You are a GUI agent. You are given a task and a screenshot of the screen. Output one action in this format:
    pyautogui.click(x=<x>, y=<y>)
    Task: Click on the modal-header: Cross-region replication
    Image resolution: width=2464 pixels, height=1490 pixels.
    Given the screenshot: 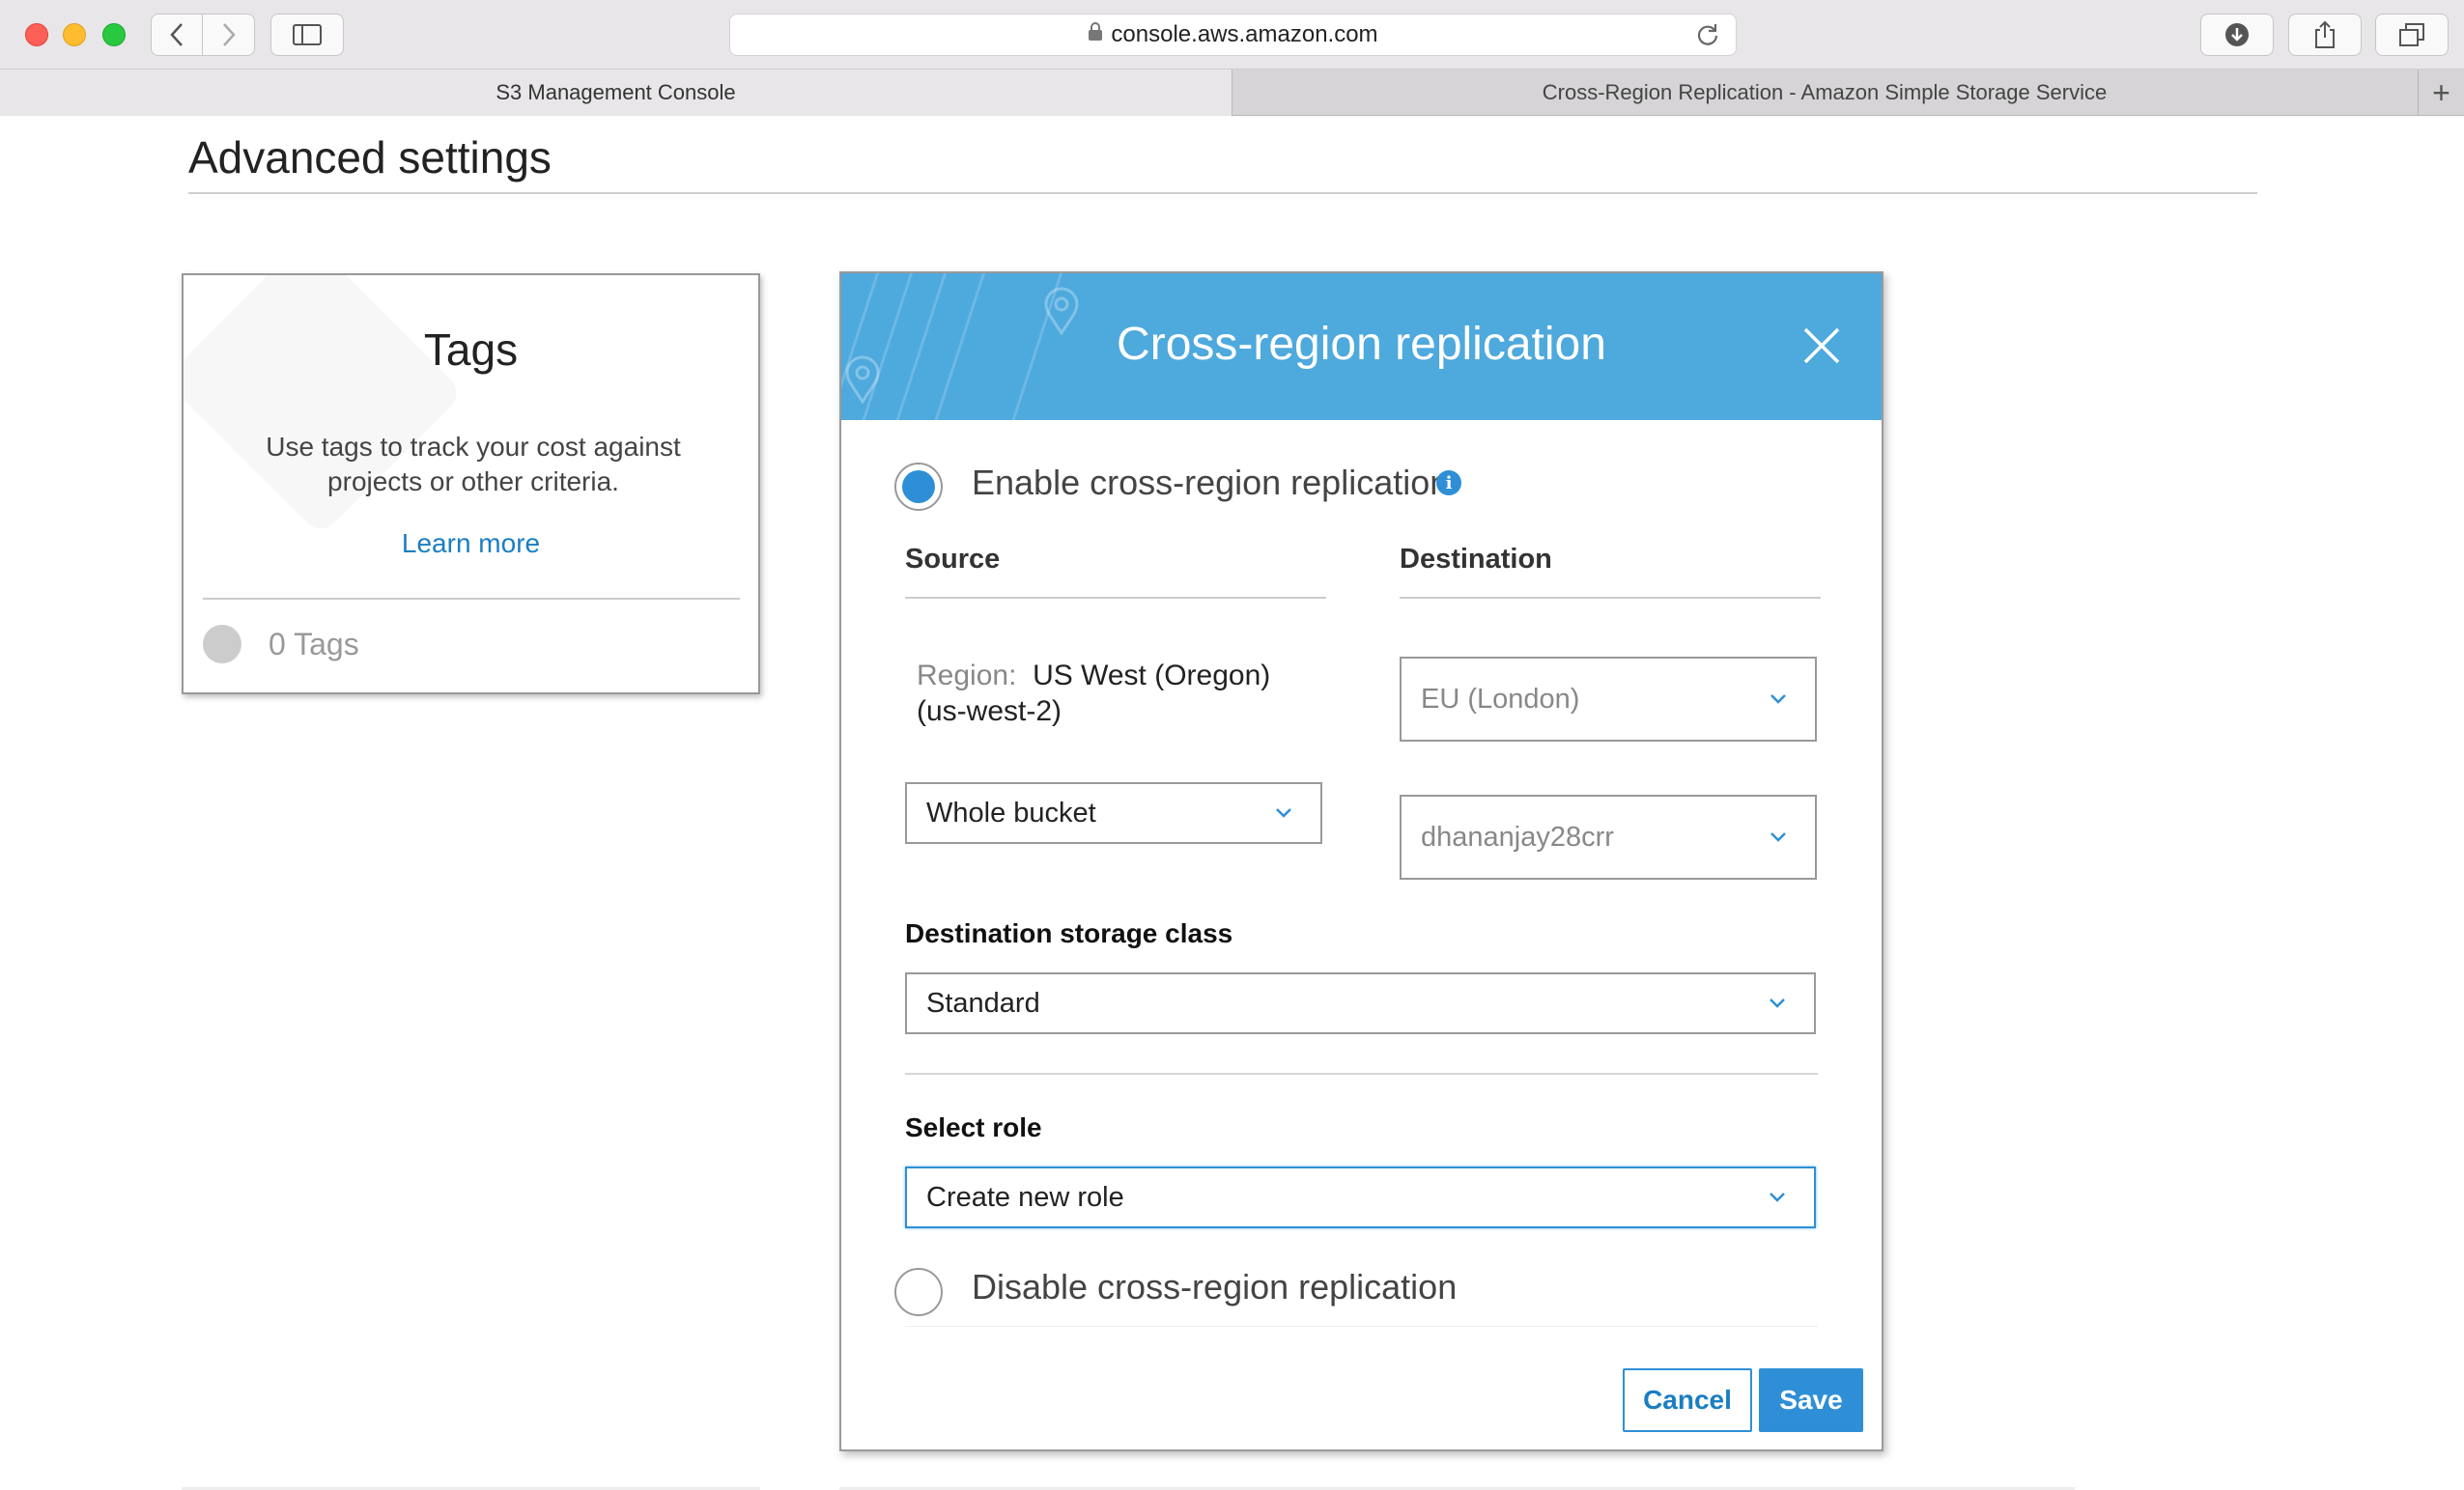 What is the action you would take?
    pyautogui.click(x=1361, y=346)
    